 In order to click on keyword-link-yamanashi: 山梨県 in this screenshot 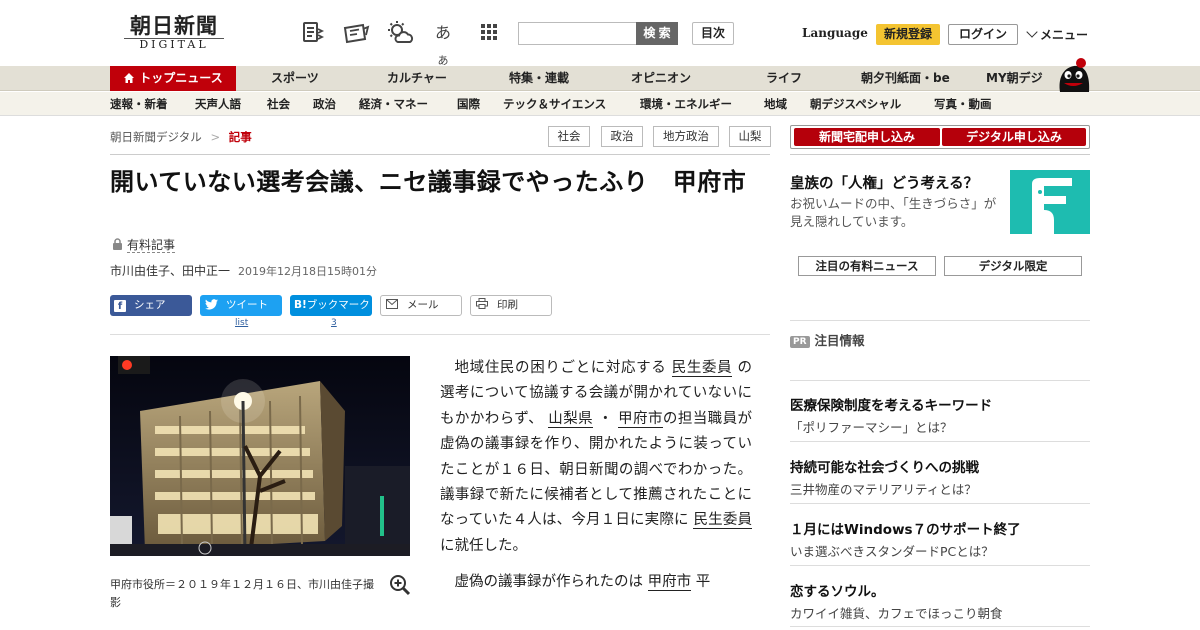, I will do `click(571, 419)`.